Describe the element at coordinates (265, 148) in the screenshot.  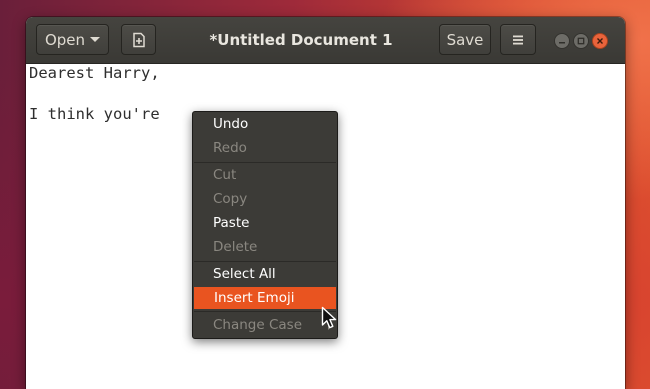
I see `menu-item-redo: Redo` at that location.